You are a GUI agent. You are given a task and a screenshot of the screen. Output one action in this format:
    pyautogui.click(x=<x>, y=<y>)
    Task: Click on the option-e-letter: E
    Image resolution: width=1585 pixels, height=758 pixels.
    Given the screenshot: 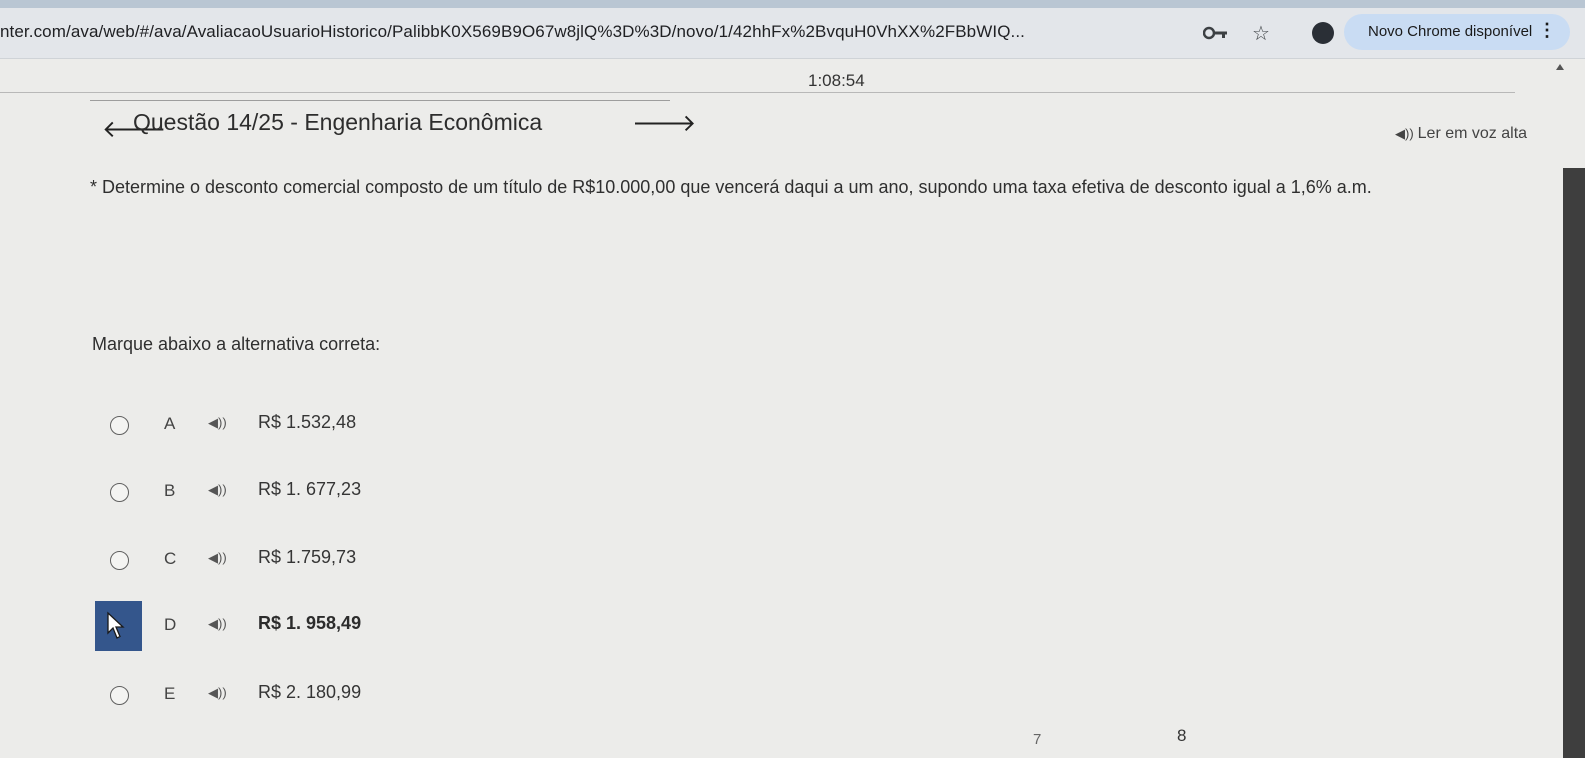 What is the action you would take?
    pyautogui.click(x=170, y=693)
    